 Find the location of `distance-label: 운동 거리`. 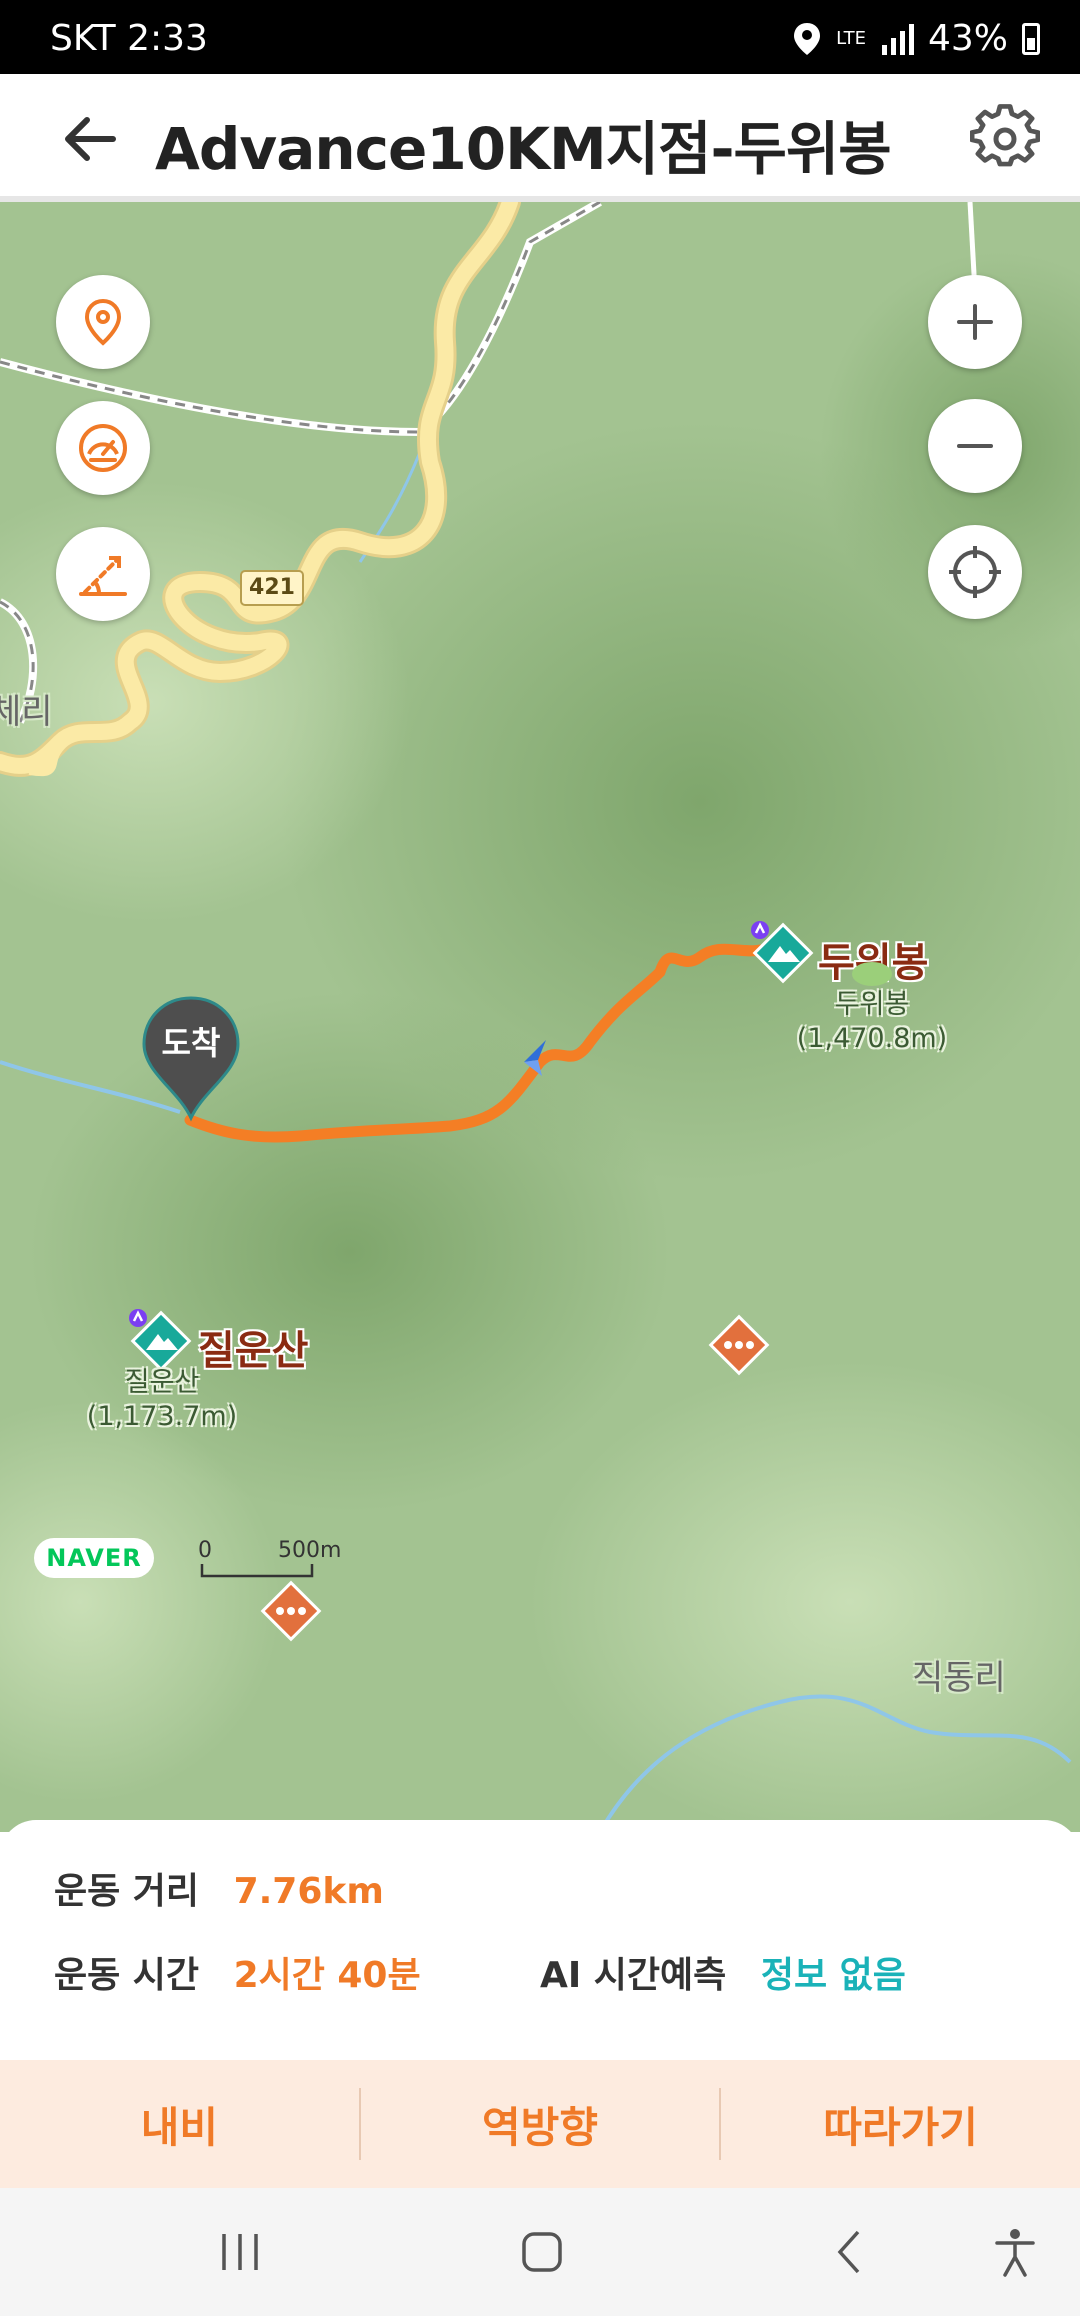

distance-label: 운동 거리 is located at coordinates (127, 1891).